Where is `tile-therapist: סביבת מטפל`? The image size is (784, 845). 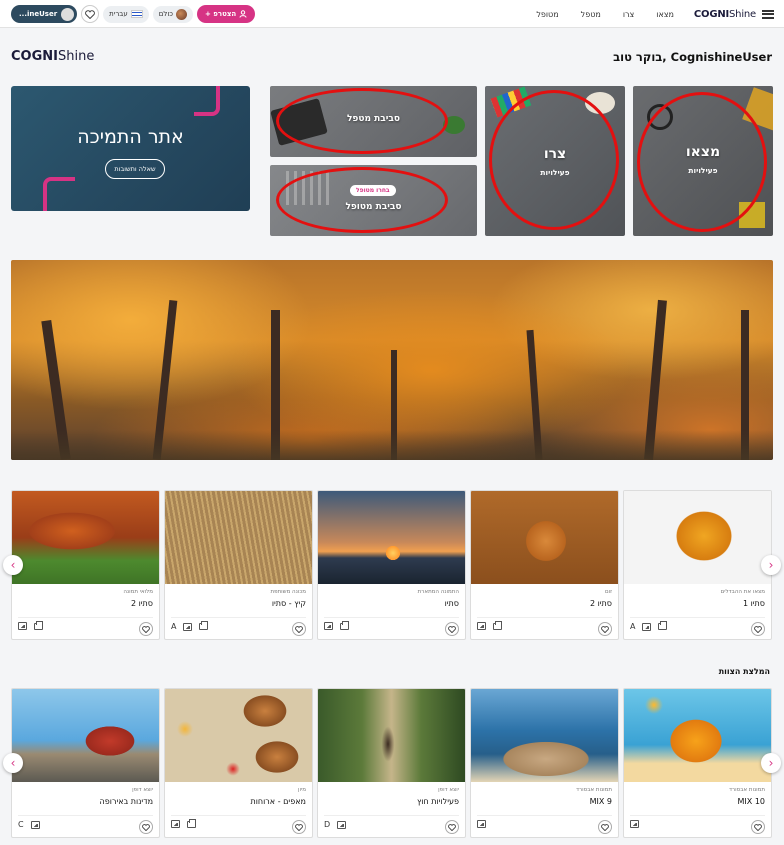
tile-therapist: סביבת מטפל is located at coordinates (373, 121).